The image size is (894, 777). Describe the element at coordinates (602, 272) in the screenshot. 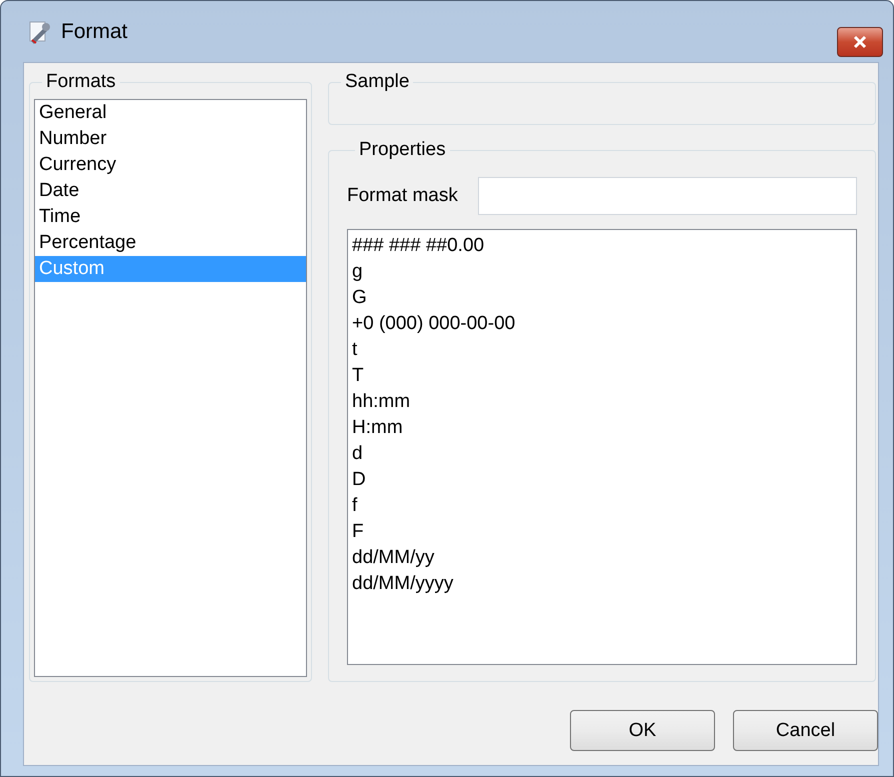

I see `mask-item: g` at that location.